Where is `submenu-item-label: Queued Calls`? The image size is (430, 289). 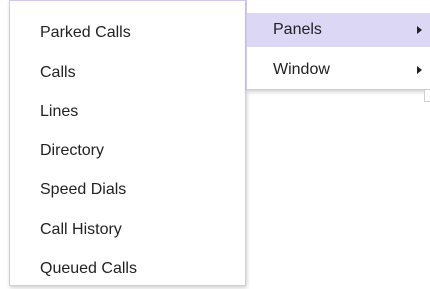 submenu-item-label: Queued Calls is located at coordinates (88, 268).